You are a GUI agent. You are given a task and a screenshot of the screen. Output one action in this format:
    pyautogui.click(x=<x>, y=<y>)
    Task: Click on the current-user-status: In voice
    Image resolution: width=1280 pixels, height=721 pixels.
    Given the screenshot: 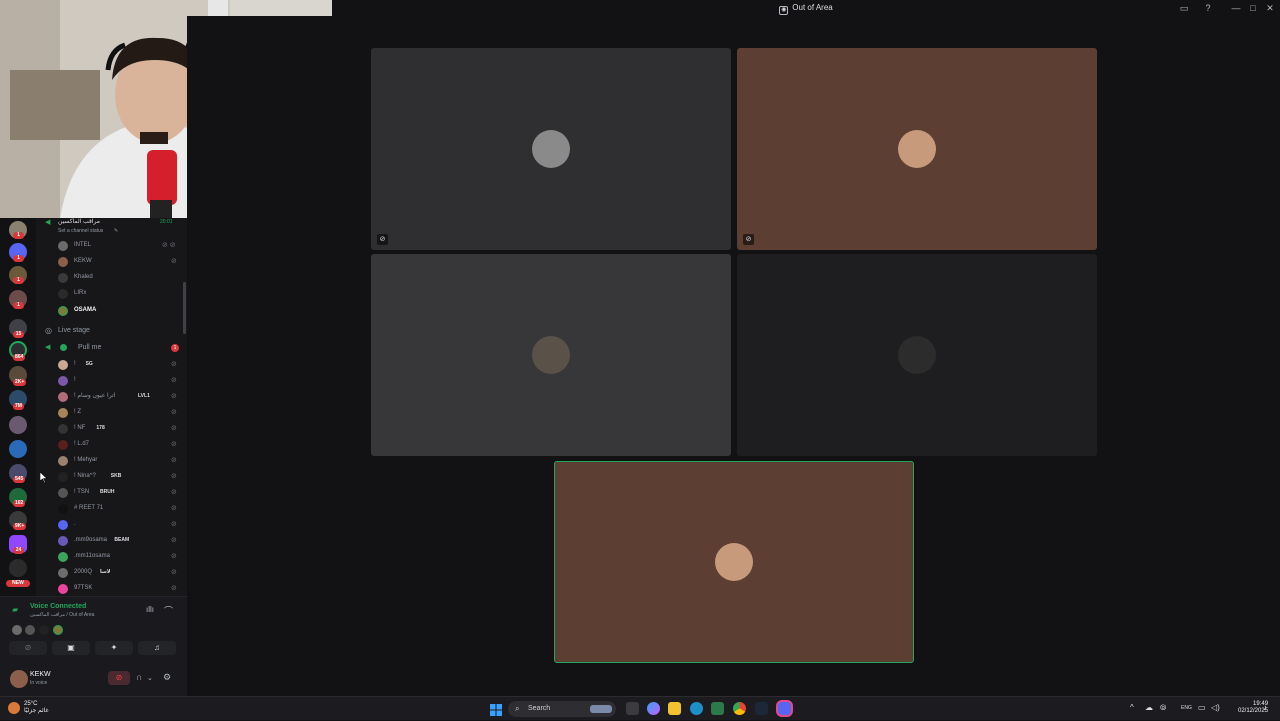 What is the action you would take?
    pyautogui.click(x=39, y=683)
    